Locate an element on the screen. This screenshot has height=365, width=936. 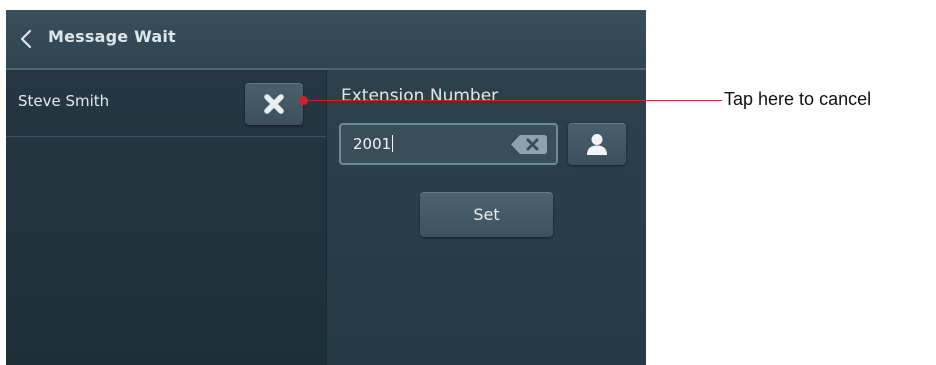
cancel-button is located at coordinates (274, 104).